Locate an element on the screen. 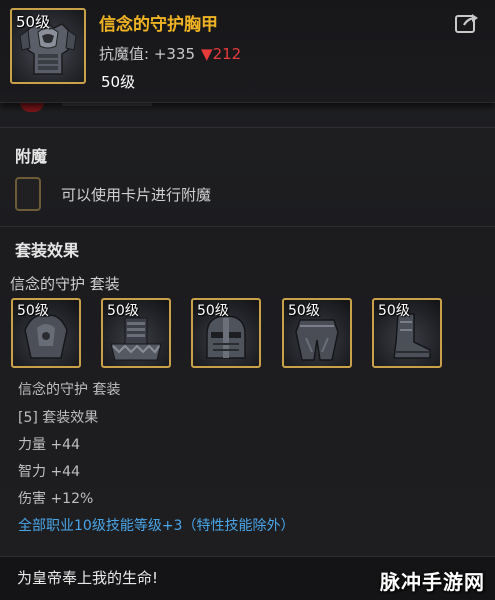  site-watermark: 脉冲手游网 is located at coordinates (432, 582).